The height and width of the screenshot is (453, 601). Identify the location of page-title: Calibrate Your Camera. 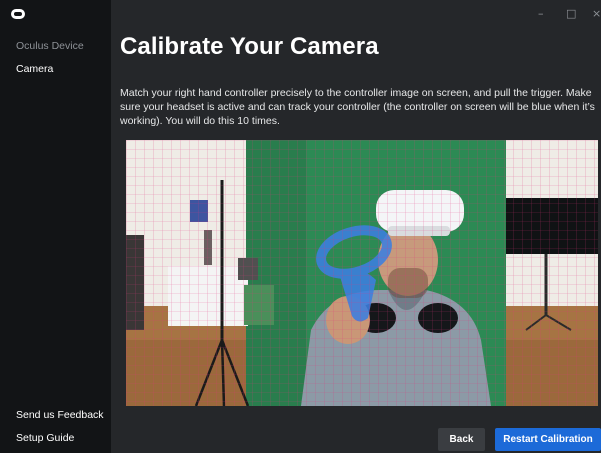
(249, 46).